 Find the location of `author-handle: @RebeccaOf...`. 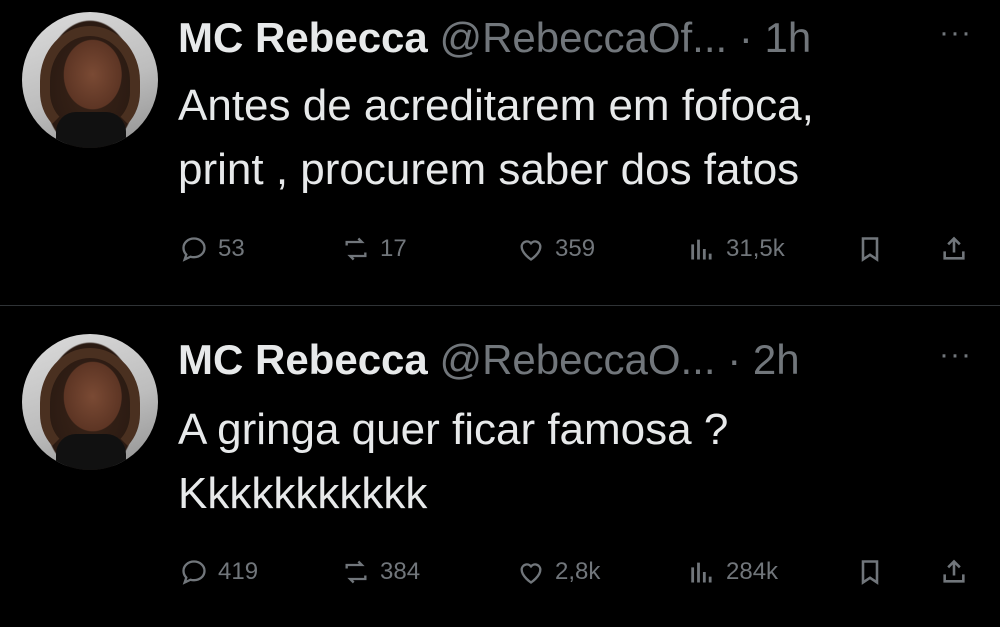

author-handle: @RebeccaOf... is located at coordinates (583, 37).